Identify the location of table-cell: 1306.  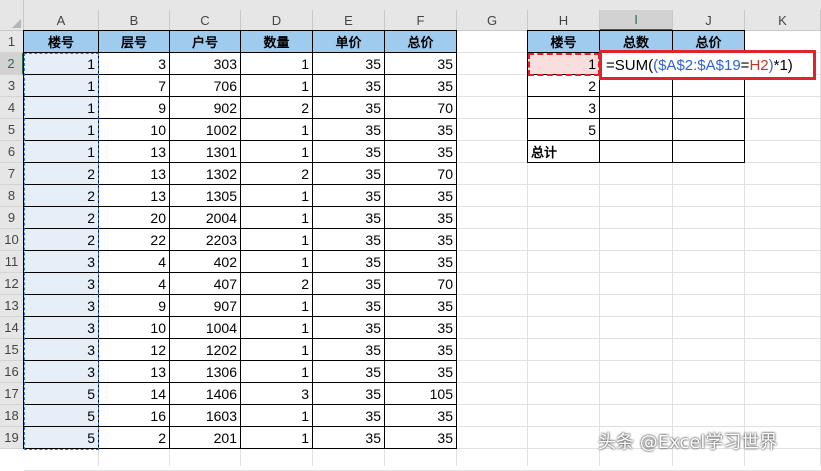
(205, 372).